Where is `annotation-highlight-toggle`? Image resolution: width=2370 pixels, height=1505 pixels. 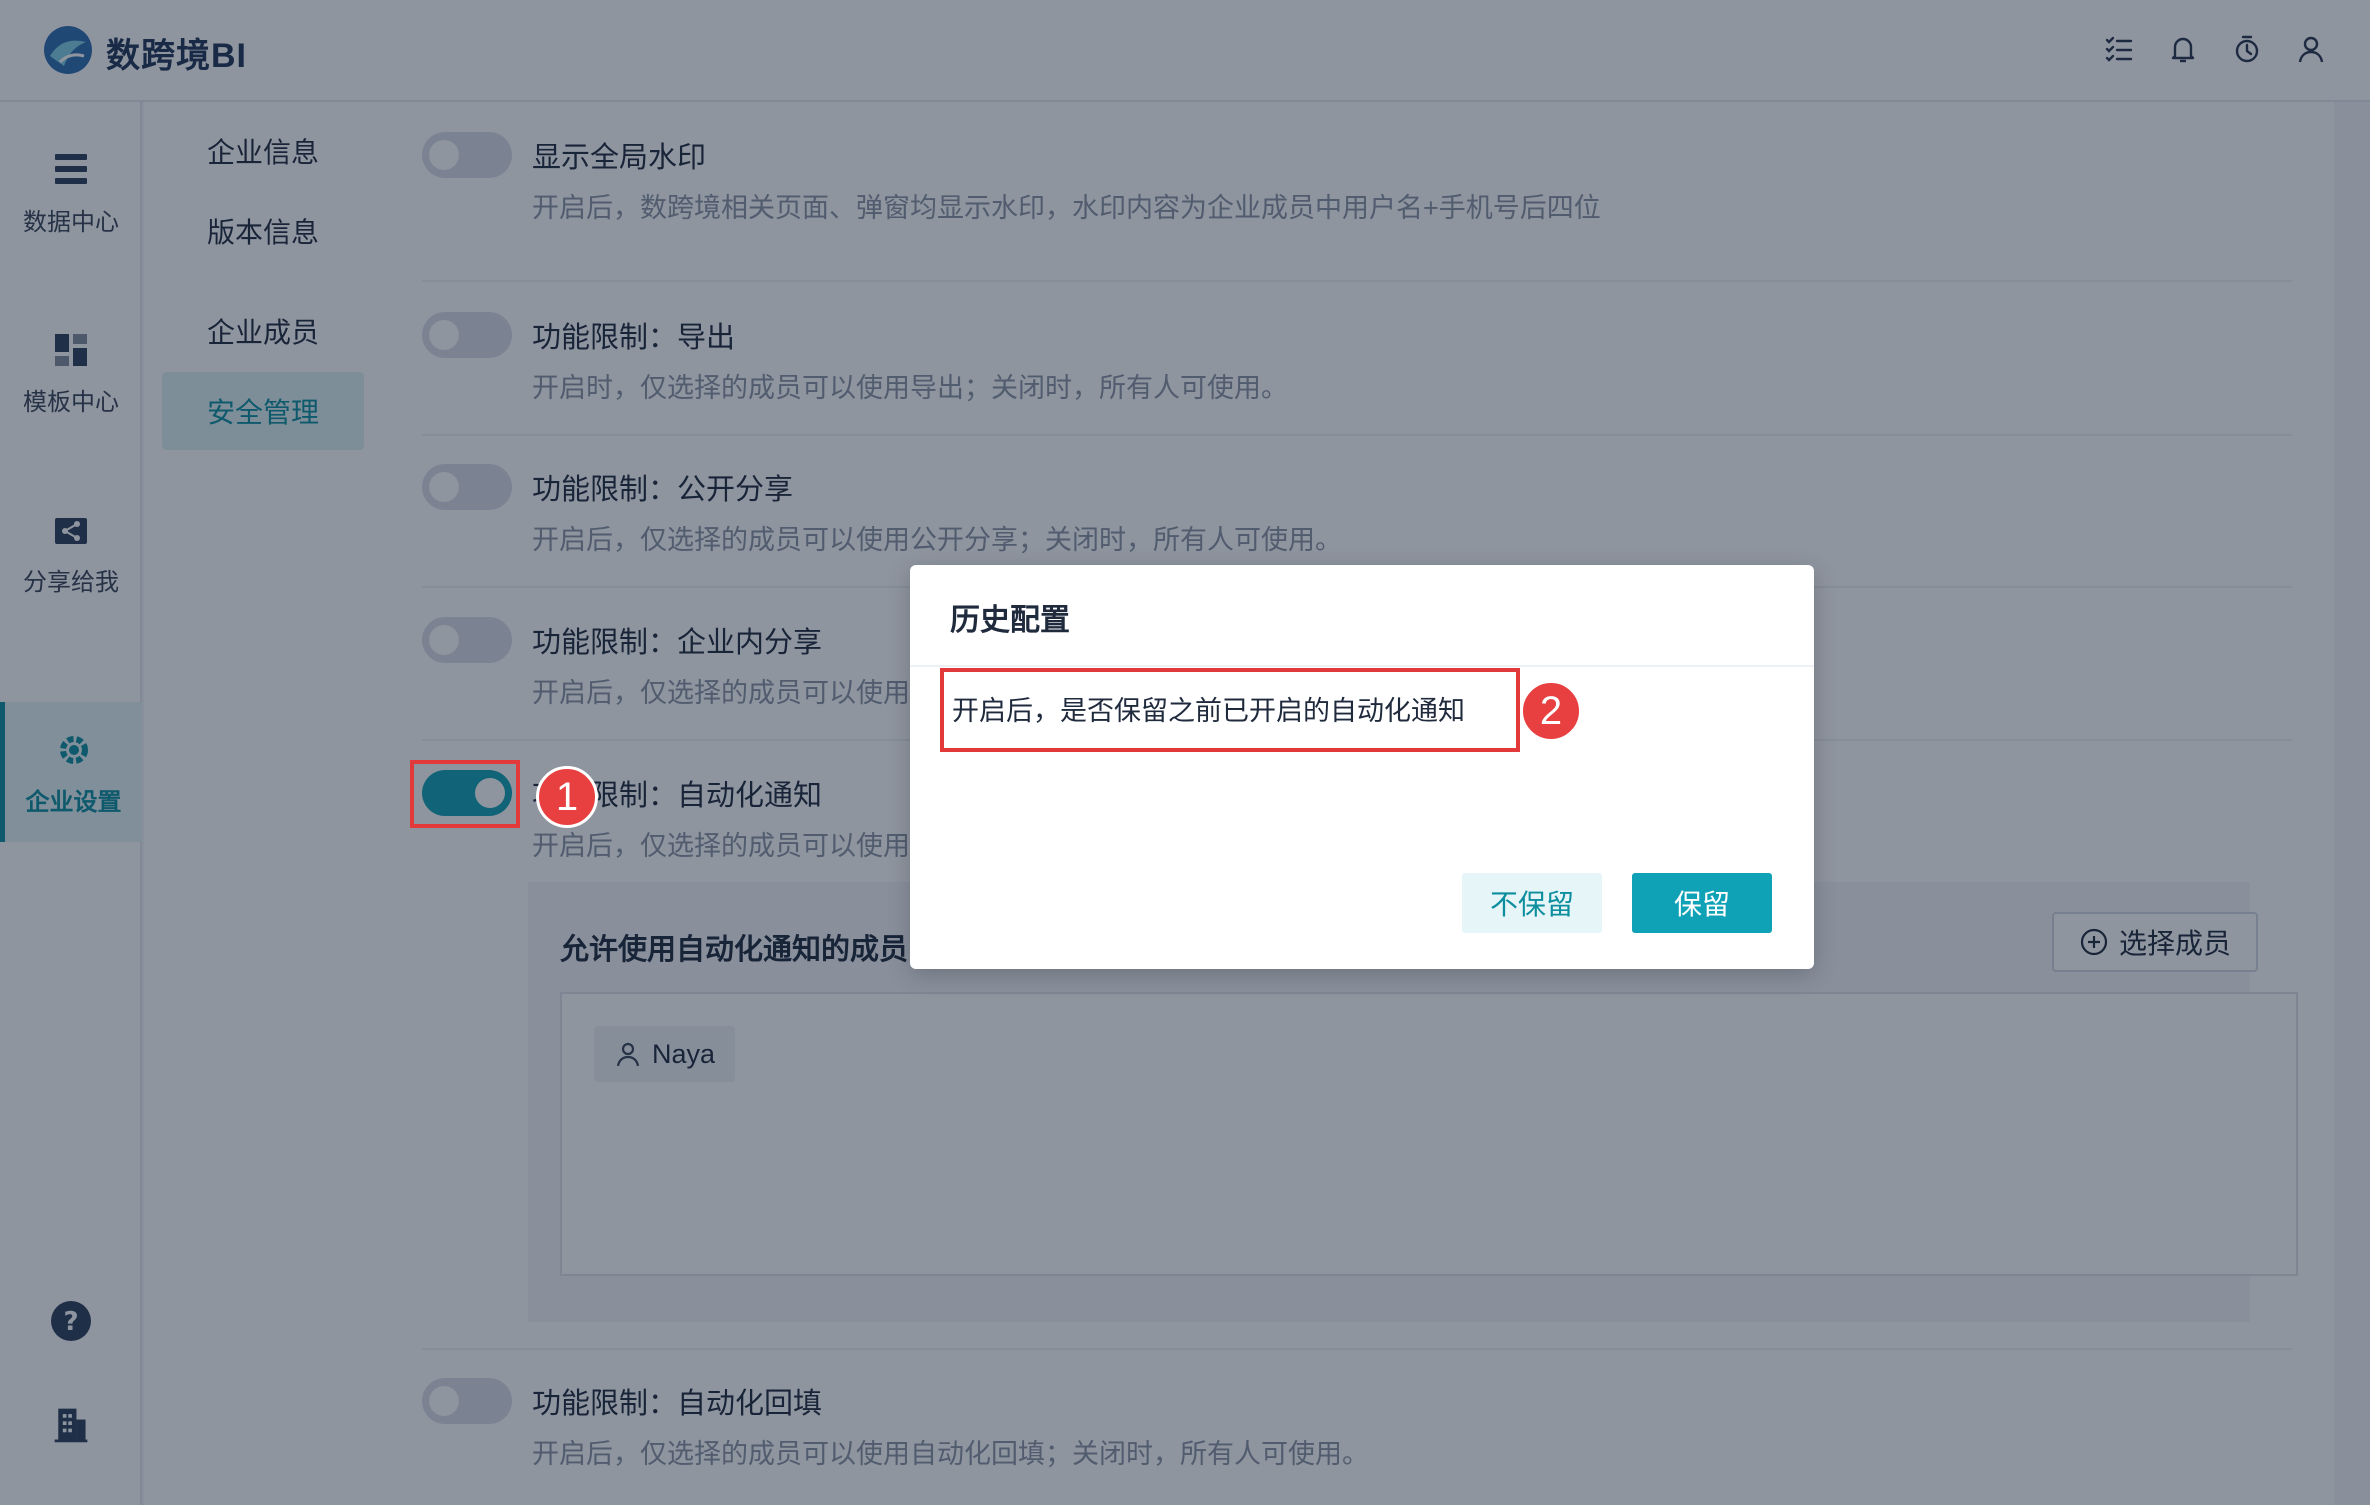 annotation-highlight-toggle is located at coordinates (465, 794).